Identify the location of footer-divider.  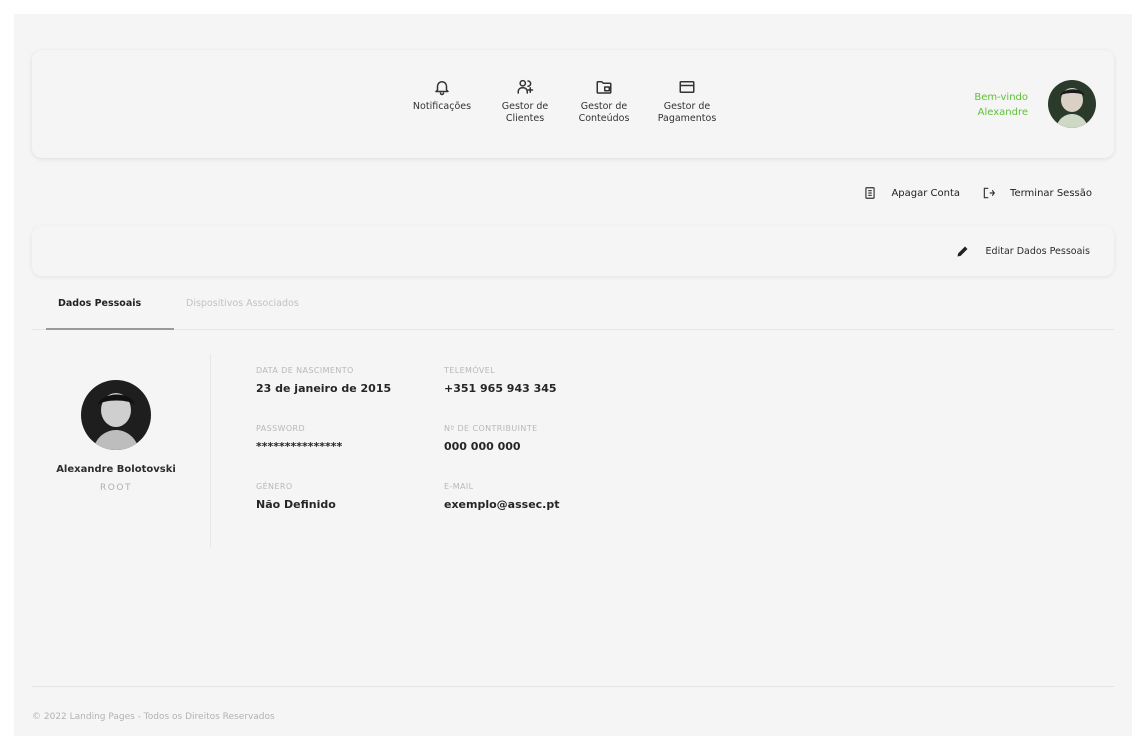
(573, 686).